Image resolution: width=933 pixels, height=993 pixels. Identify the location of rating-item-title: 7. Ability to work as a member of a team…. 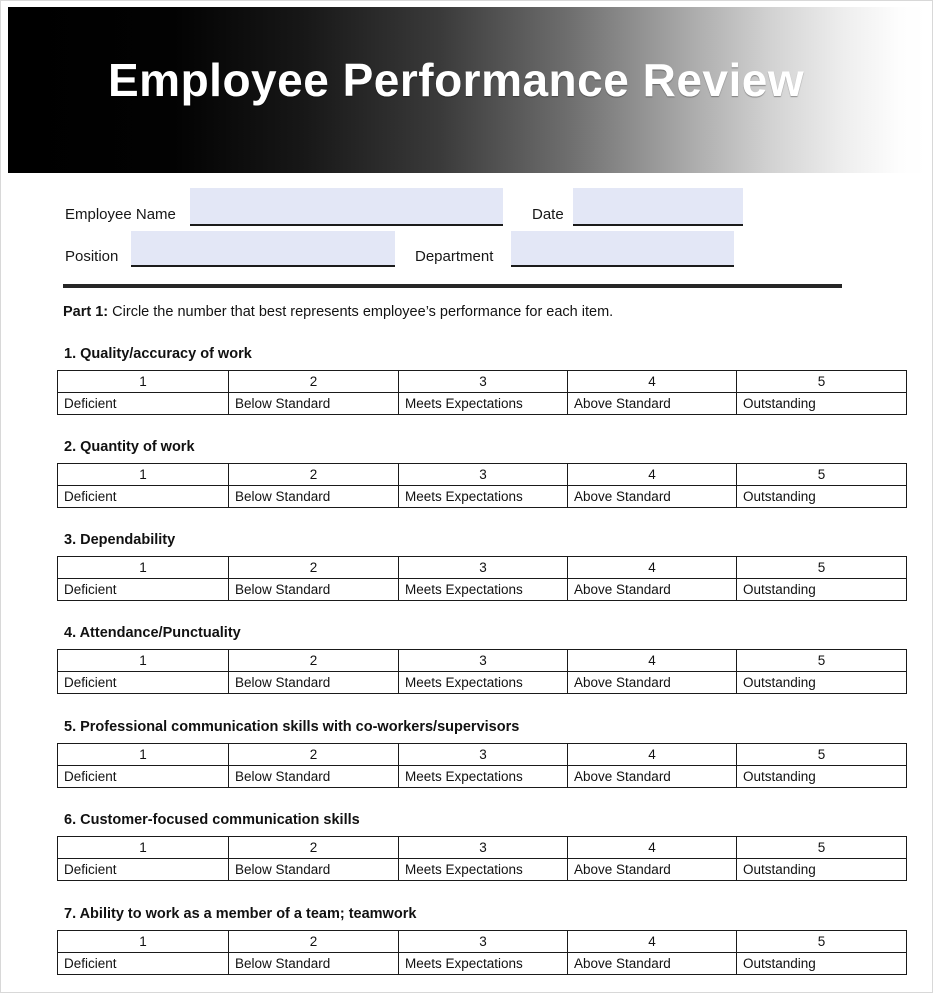
(240, 914).